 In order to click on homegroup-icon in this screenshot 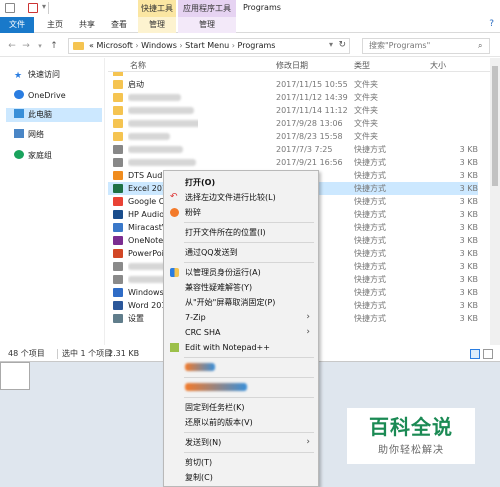, I will do `click(19, 154)`.